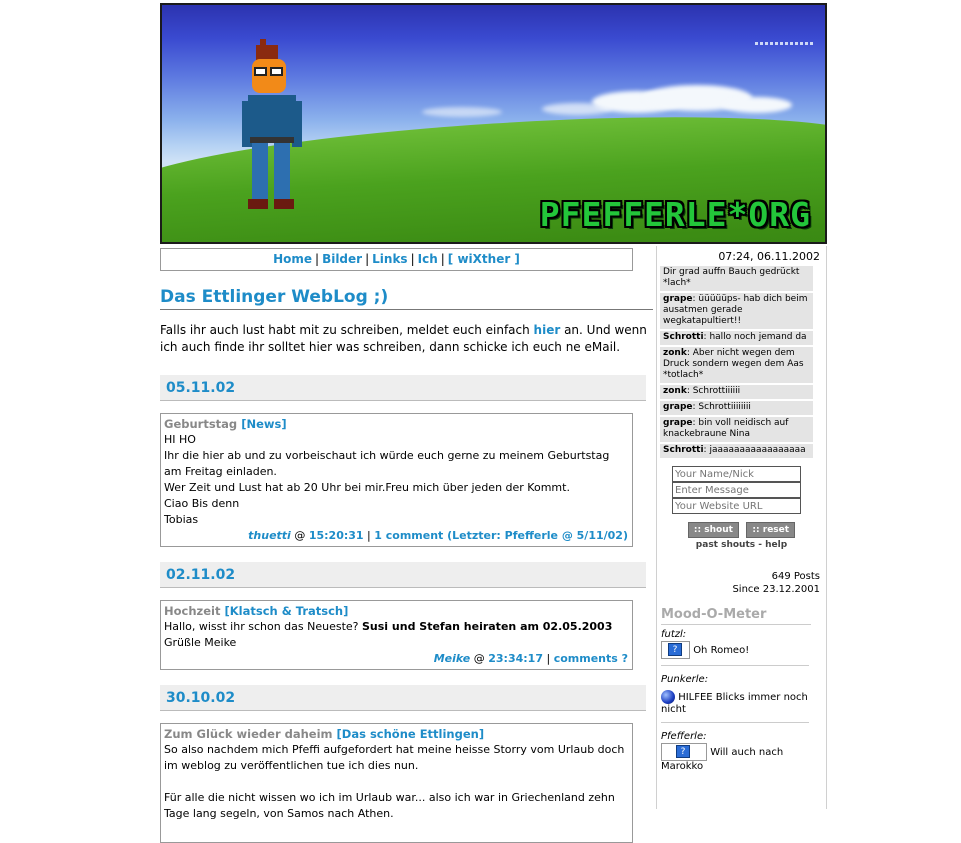 This screenshot has width=961, height=843. I want to click on post-title: Geburtstag, so click(201, 424).